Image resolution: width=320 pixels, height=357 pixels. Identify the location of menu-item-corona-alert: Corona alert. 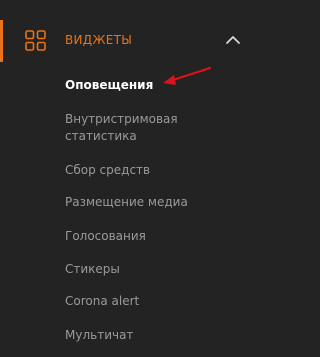
(150, 301).